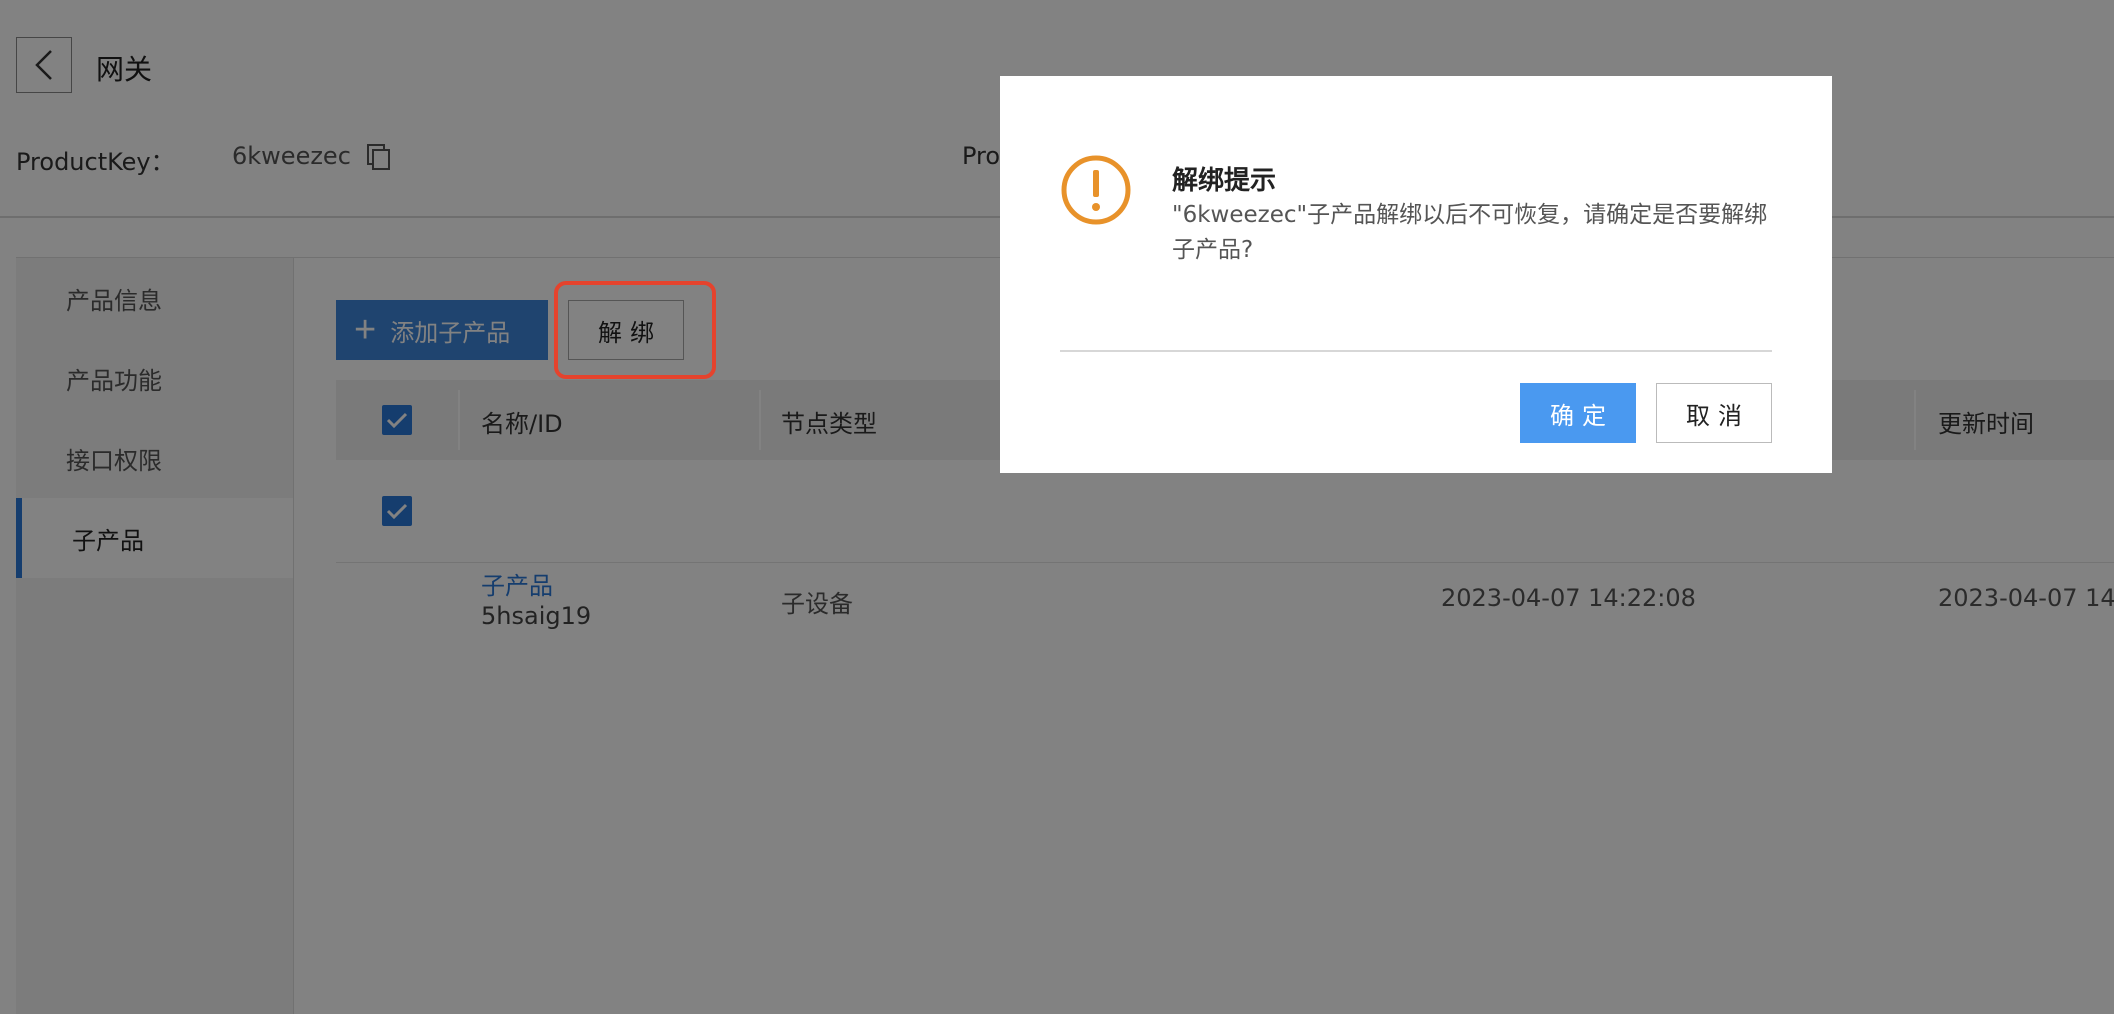 This screenshot has width=2114, height=1014. Describe the element at coordinates (1224, 181) in the screenshot. I see `dialog-title: 解绑提示` at that location.